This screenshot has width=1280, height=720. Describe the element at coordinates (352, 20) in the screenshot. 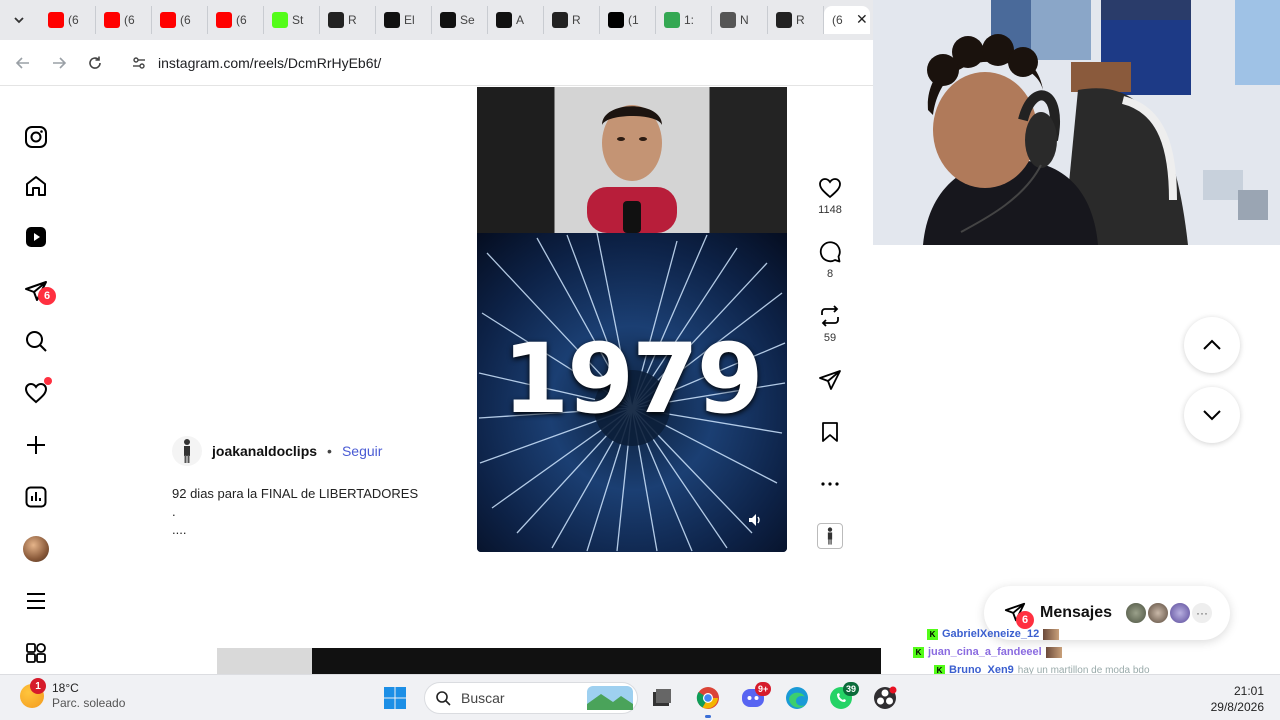

I see `tab-label: R` at that location.